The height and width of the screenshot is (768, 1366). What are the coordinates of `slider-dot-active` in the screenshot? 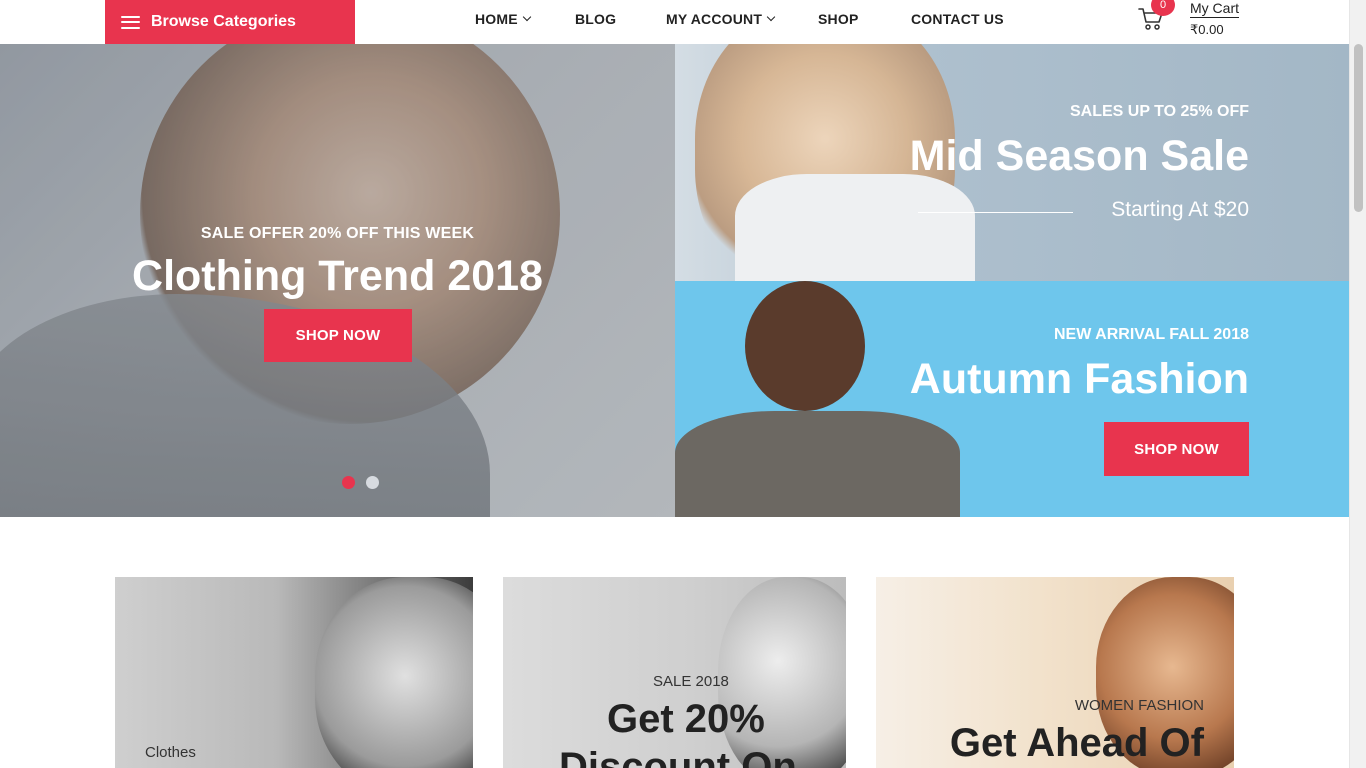 It's located at (348, 482).